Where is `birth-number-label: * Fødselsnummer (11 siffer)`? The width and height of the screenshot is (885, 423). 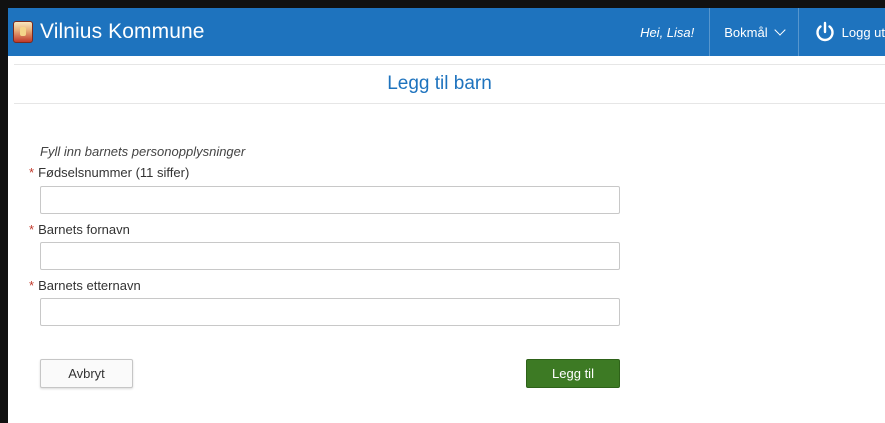
birth-number-label: * Fødselsnummer (11 siffer) is located at coordinates (109, 172).